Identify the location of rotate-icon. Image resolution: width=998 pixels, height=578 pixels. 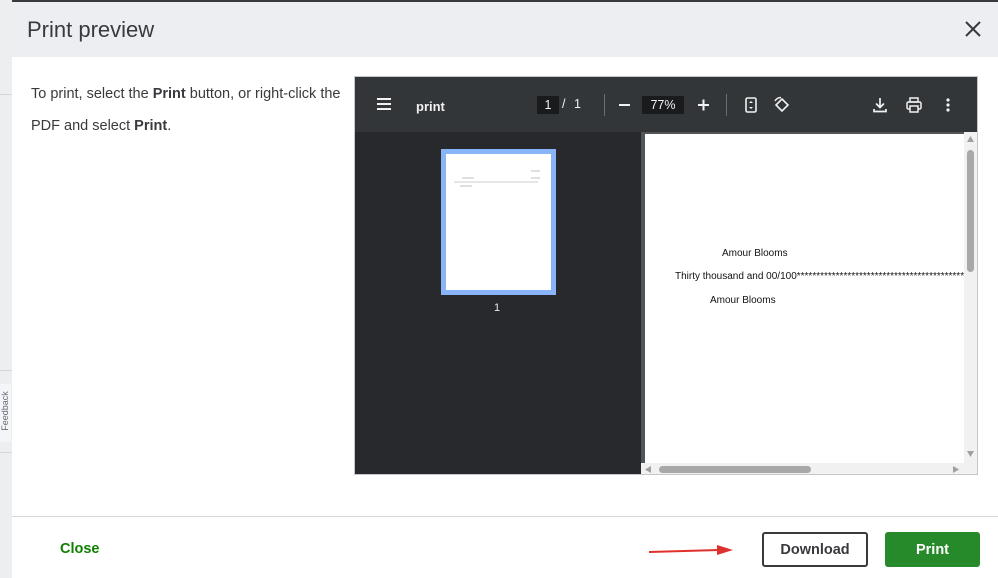
(782, 105).